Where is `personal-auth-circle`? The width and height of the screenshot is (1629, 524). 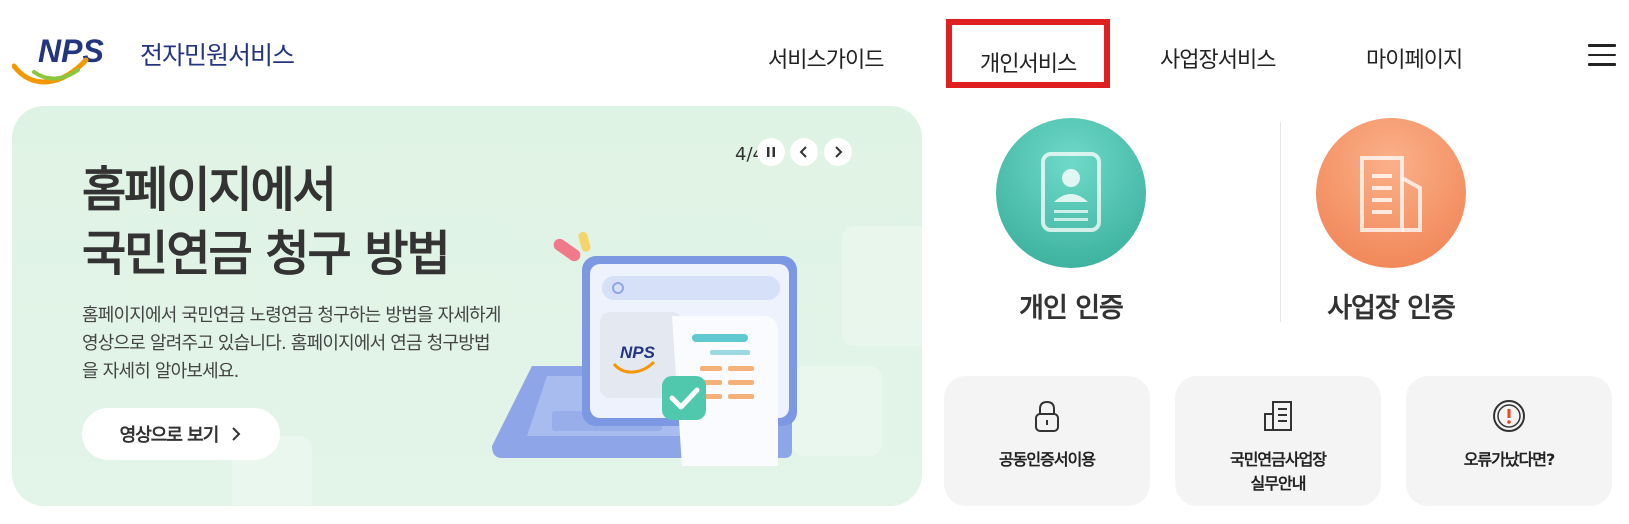
personal-auth-circle is located at coordinates (1071, 193).